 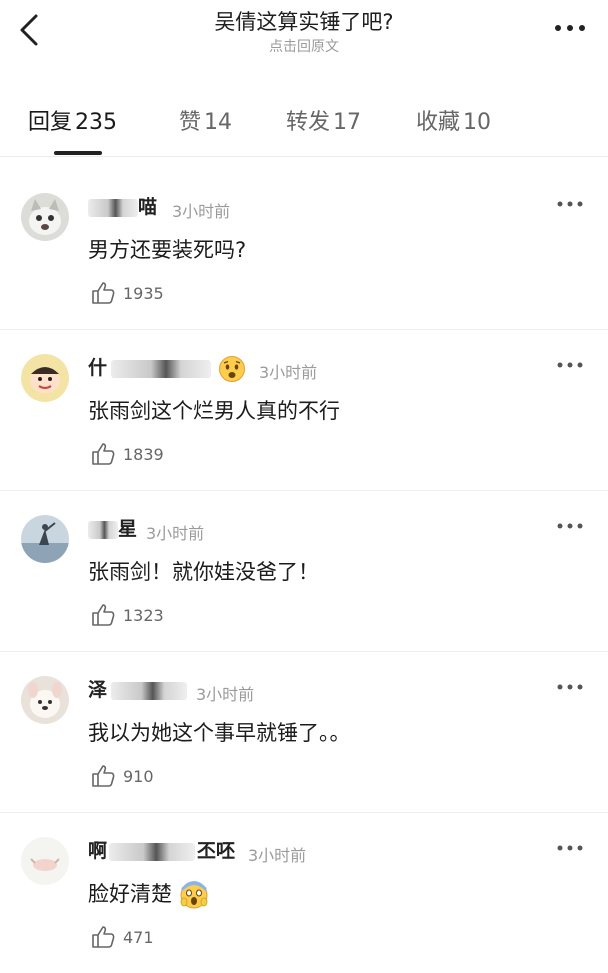 What do you see at coordinates (138, 776) in the screenshot?
I see `like-count: 910` at bounding box center [138, 776].